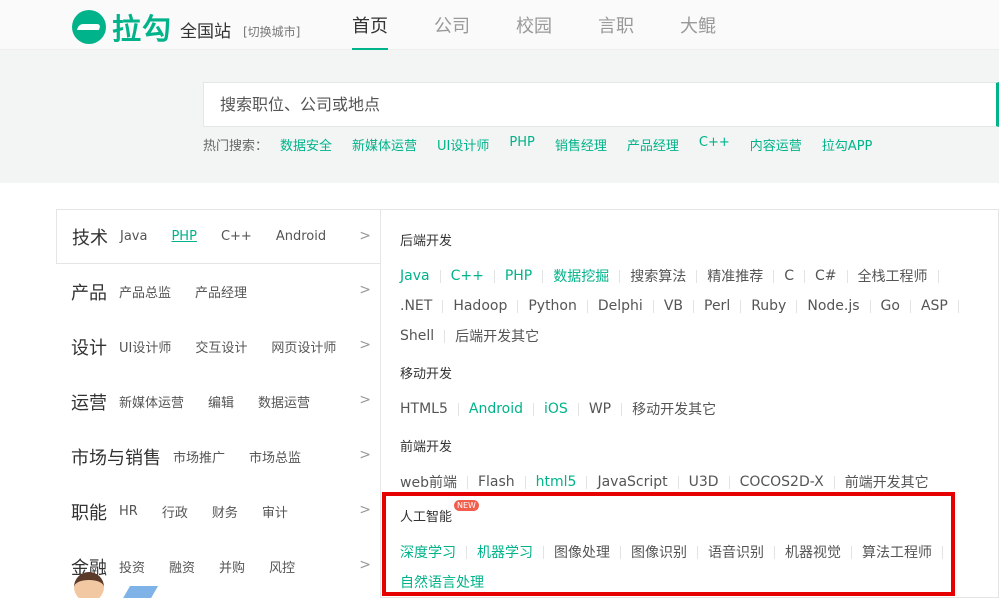 This screenshot has height=598, width=999. What do you see at coordinates (306, 144) in the screenshot?
I see `hot-search-link: 数据安全` at bounding box center [306, 144].